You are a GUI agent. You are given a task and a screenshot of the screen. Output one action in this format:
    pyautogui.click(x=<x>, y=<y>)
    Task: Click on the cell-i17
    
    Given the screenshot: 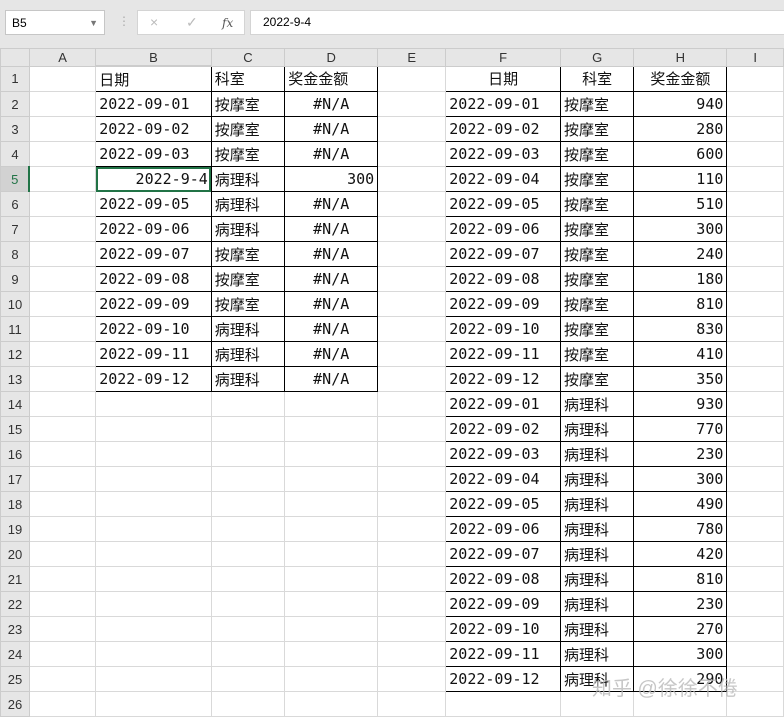 What is the action you would take?
    pyautogui.click(x=755, y=479)
    